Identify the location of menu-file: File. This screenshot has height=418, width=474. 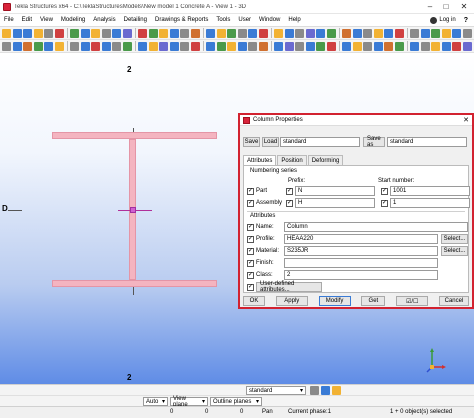
(9, 20).